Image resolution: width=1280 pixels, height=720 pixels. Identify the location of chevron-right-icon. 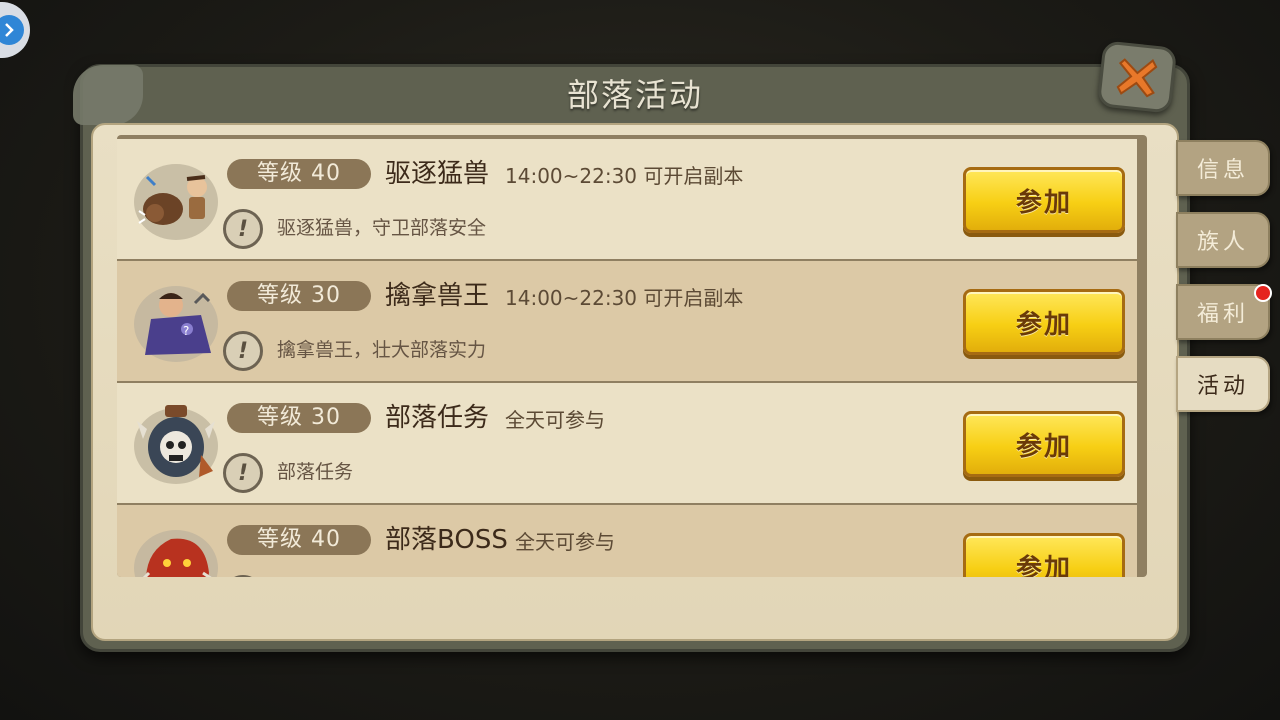
(12, 30).